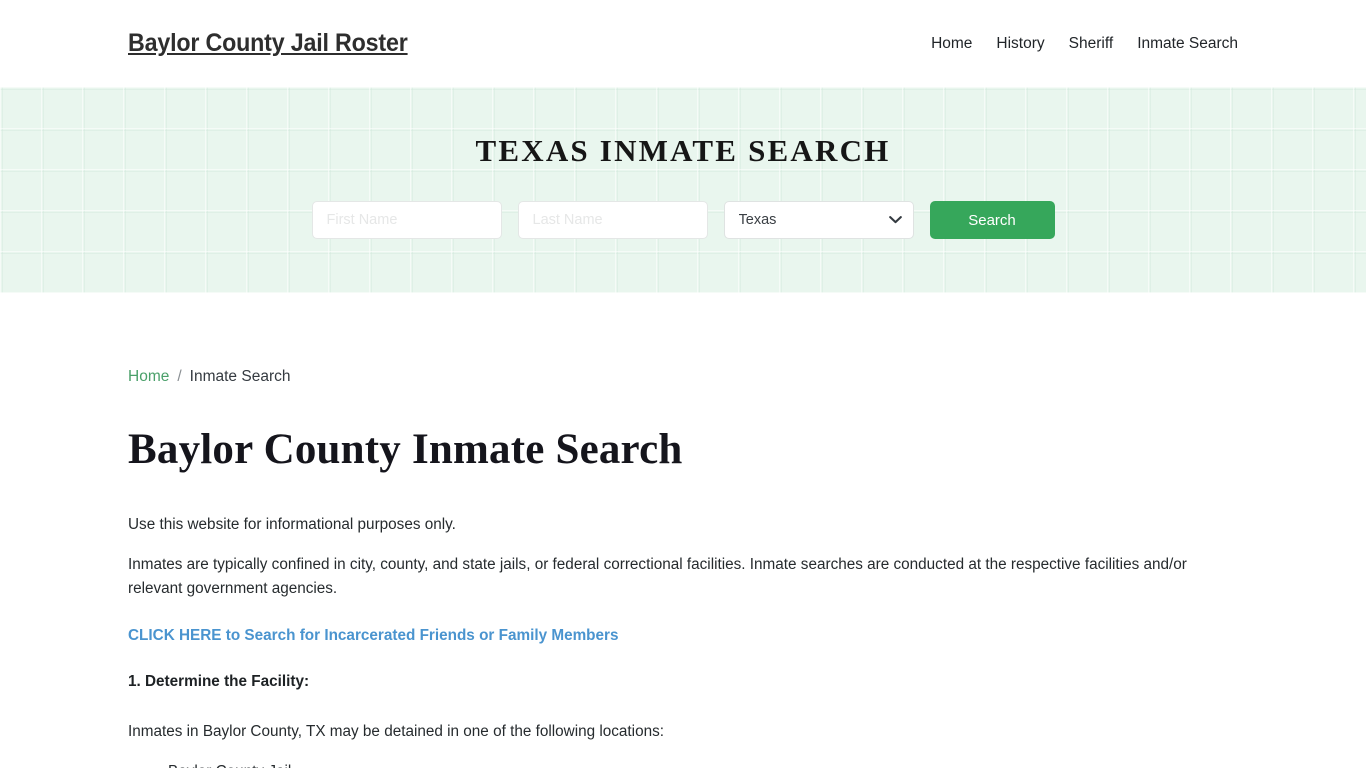  Describe the element at coordinates (1187, 44) in the screenshot. I see `nav-item-inmate-search: Inmate Search` at that location.